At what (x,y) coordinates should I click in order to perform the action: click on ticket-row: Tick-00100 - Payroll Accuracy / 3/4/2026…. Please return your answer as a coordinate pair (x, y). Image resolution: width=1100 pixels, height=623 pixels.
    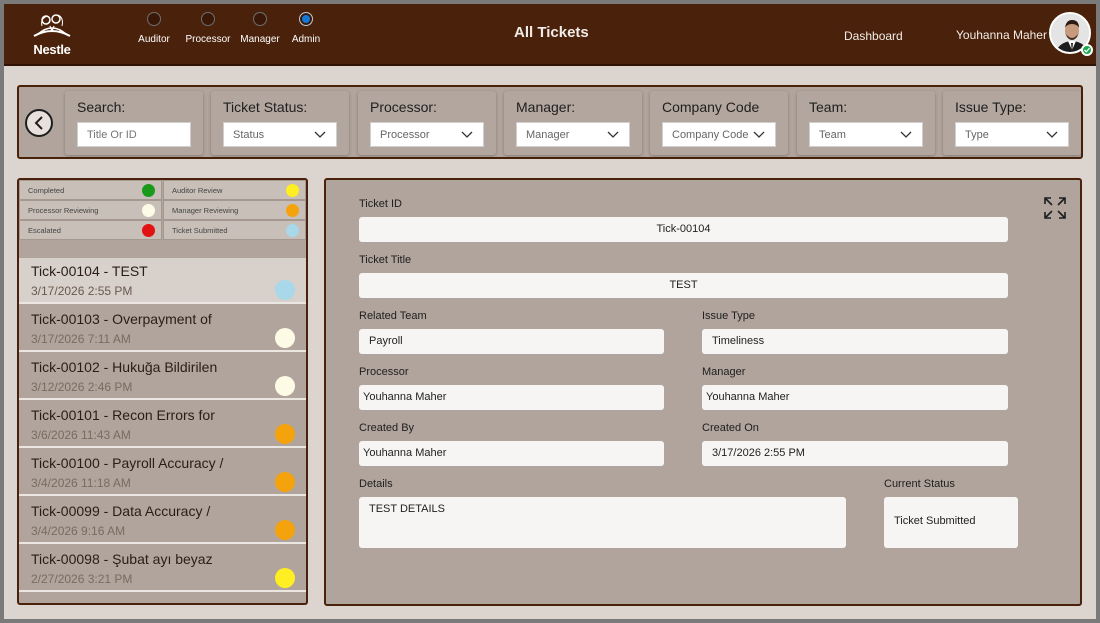
    Looking at the image, I should click on (162, 473).